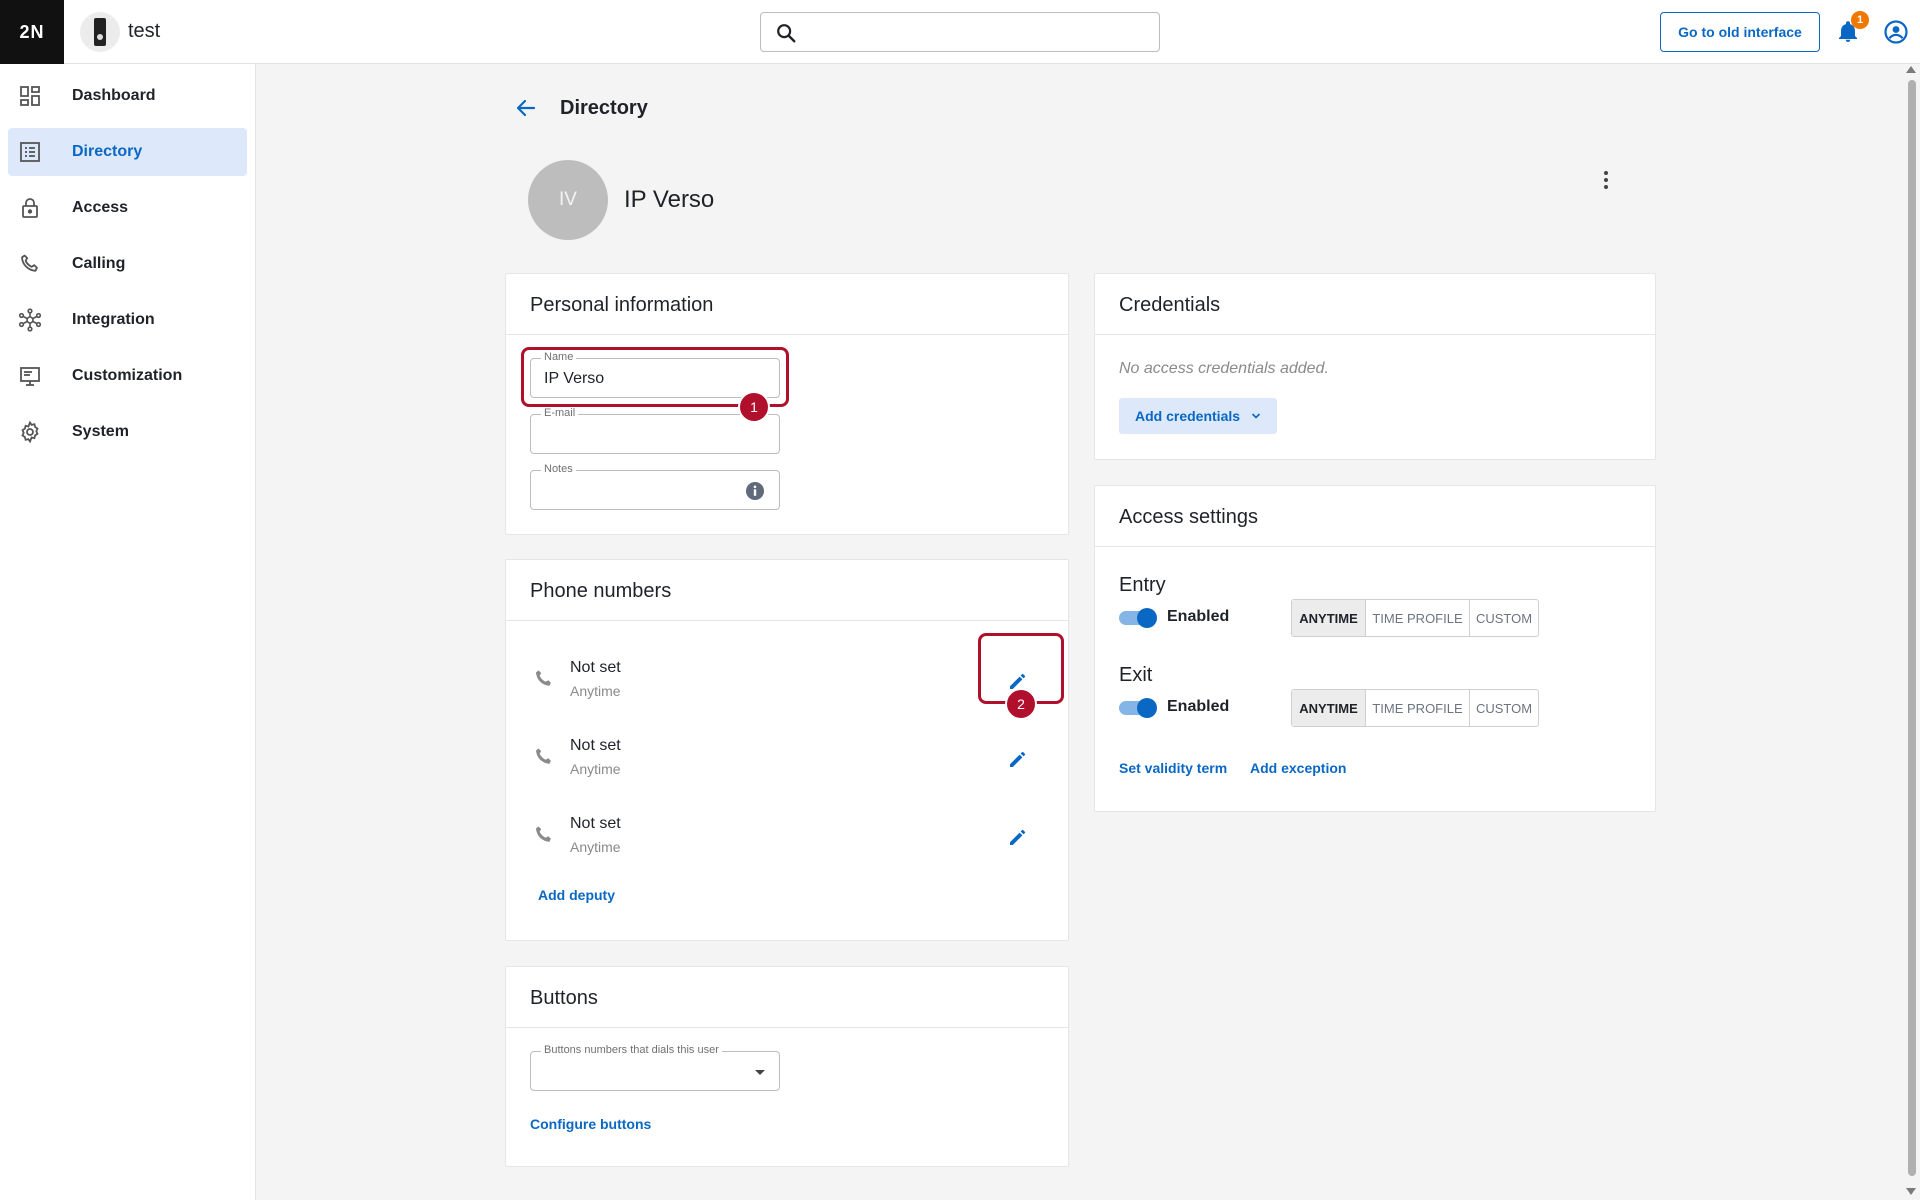 The height and width of the screenshot is (1200, 1920). I want to click on top-bar: 2N test Go to old interface 1, so click(960, 32).